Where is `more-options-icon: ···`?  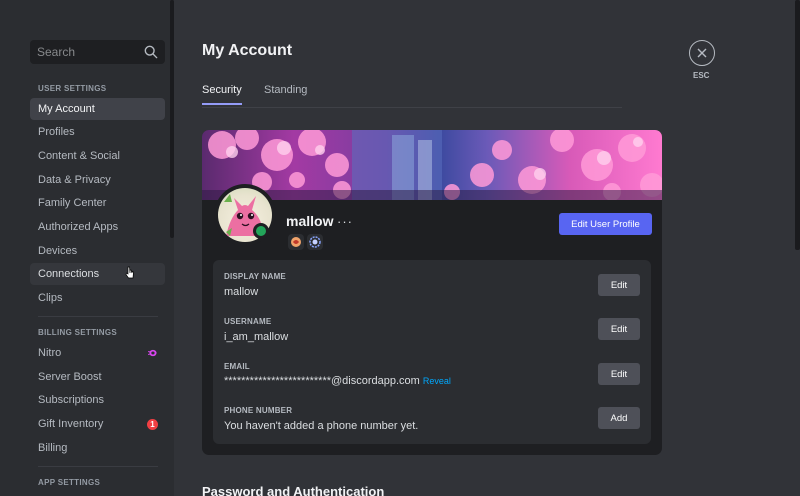 more-options-icon: ··· is located at coordinates (345, 221).